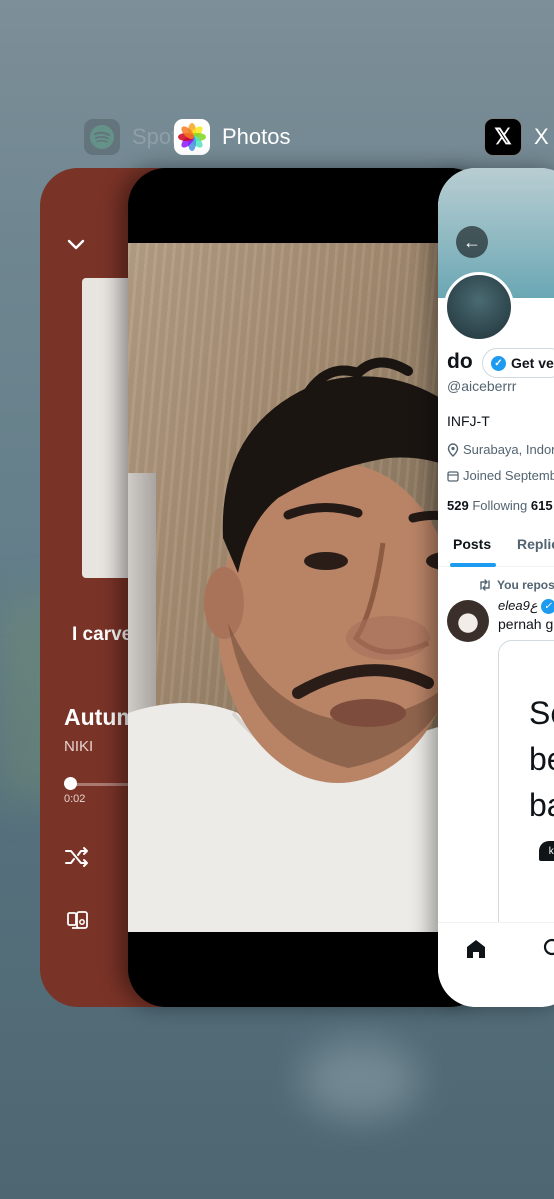 The image size is (554, 1199). What do you see at coordinates (476, 949) in the screenshot?
I see `home-icon` at bounding box center [476, 949].